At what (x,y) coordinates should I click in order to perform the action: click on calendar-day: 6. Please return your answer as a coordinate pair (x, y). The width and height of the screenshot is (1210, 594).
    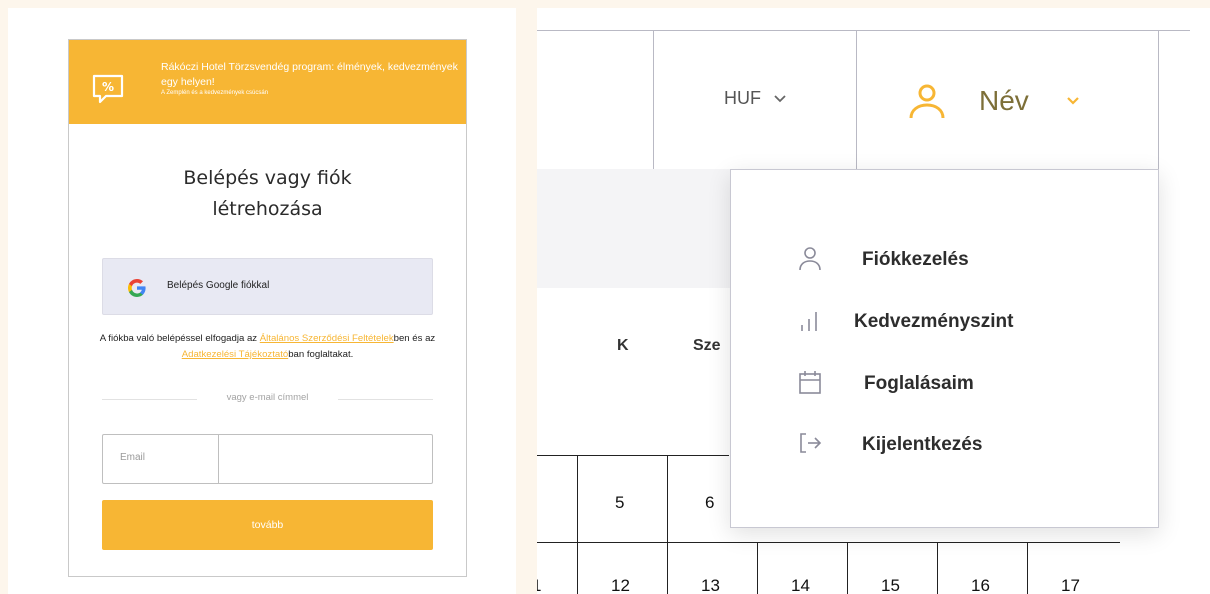
    Looking at the image, I should click on (709, 503).